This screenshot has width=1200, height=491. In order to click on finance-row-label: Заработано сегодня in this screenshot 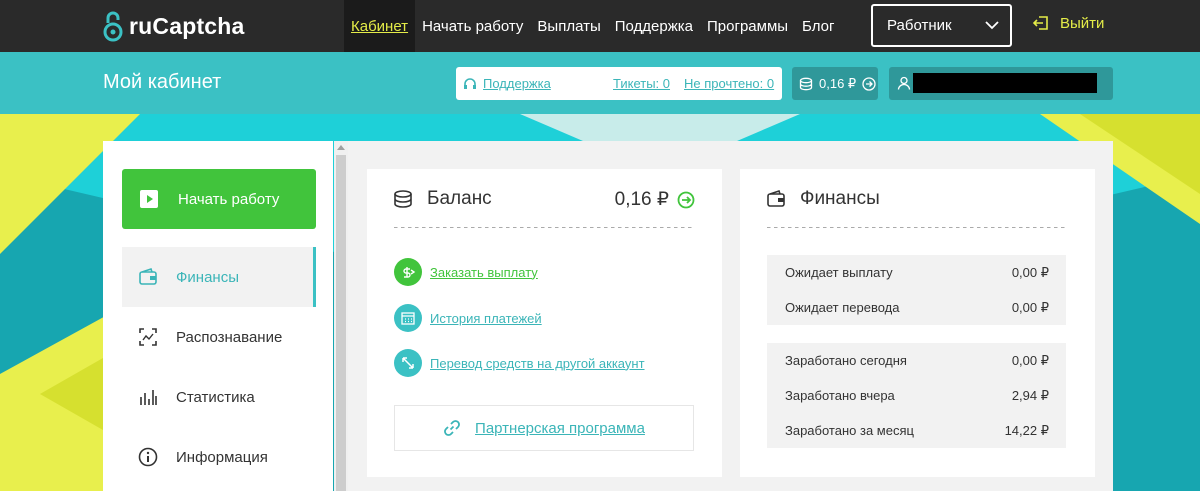, I will do `click(846, 360)`.